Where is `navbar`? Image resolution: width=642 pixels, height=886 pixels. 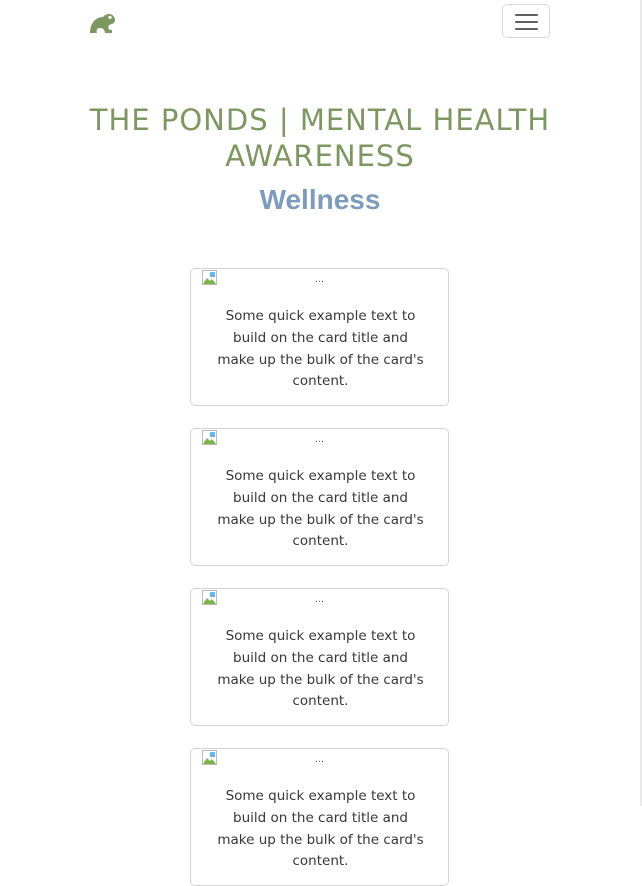 navbar is located at coordinates (320, 23).